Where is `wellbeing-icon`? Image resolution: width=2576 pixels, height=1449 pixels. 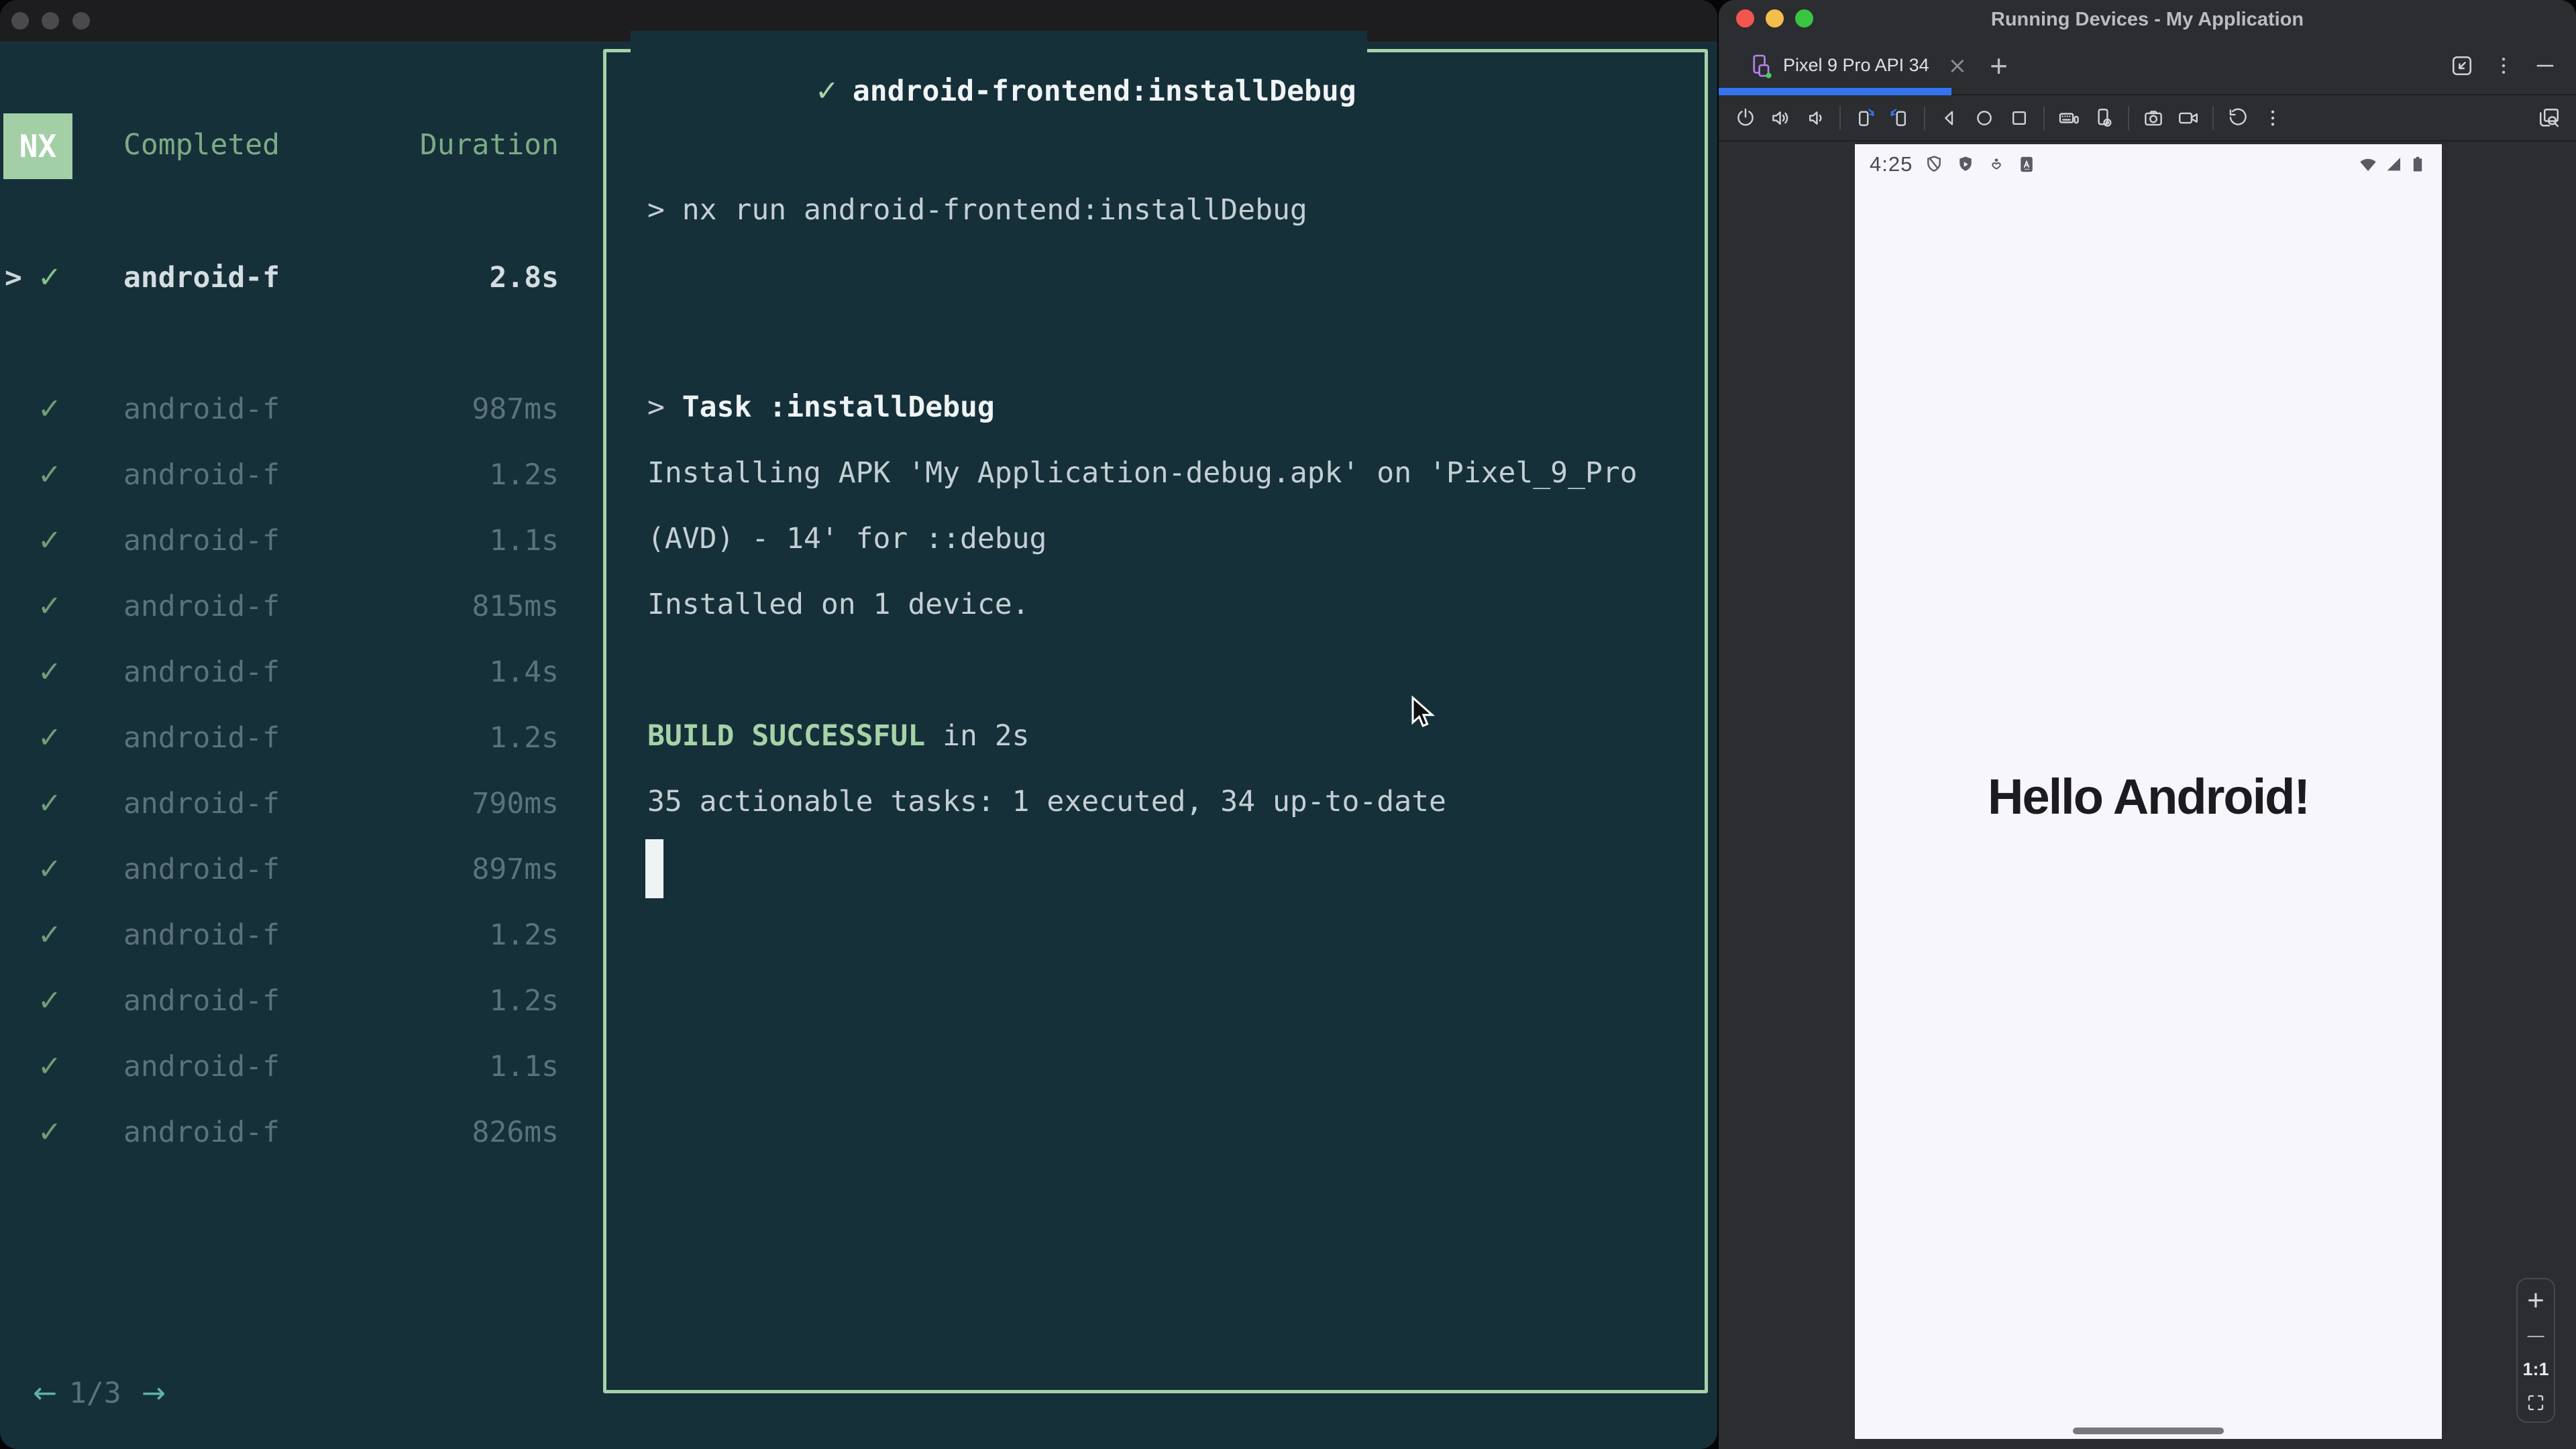
wellbeing-icon is located at coordinates (1996, 164).